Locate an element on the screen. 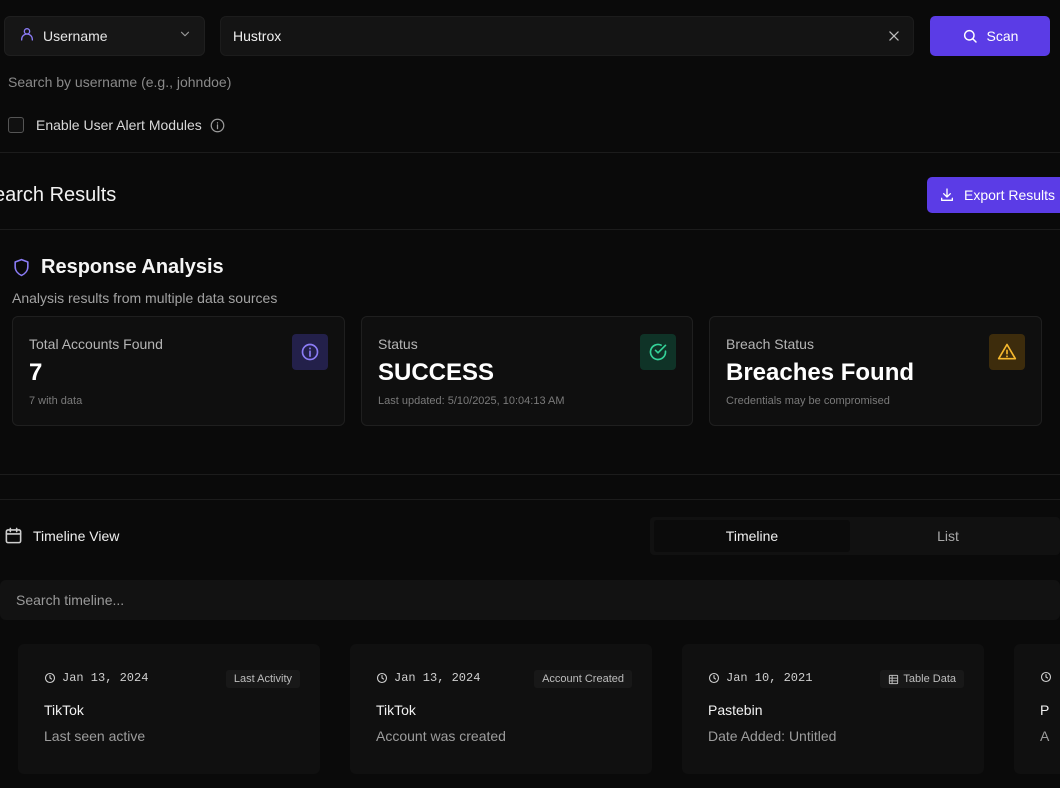 This screenshot has width=1060, height=788. search-input is located at coordinates (560, 36).